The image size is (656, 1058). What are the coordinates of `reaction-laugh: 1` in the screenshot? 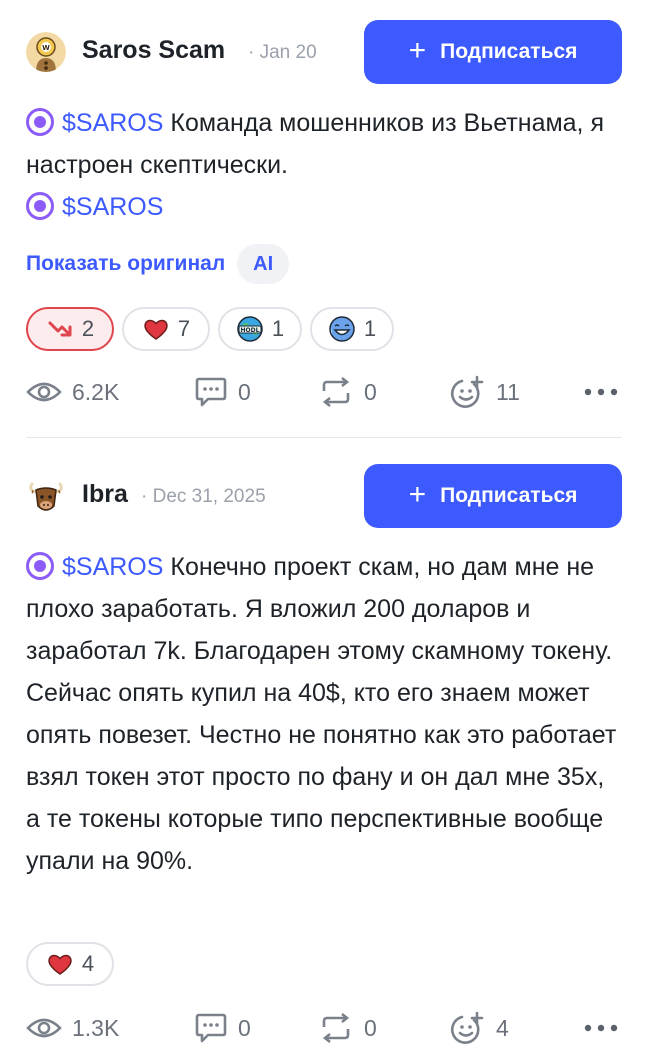 It's located at (352, 329).